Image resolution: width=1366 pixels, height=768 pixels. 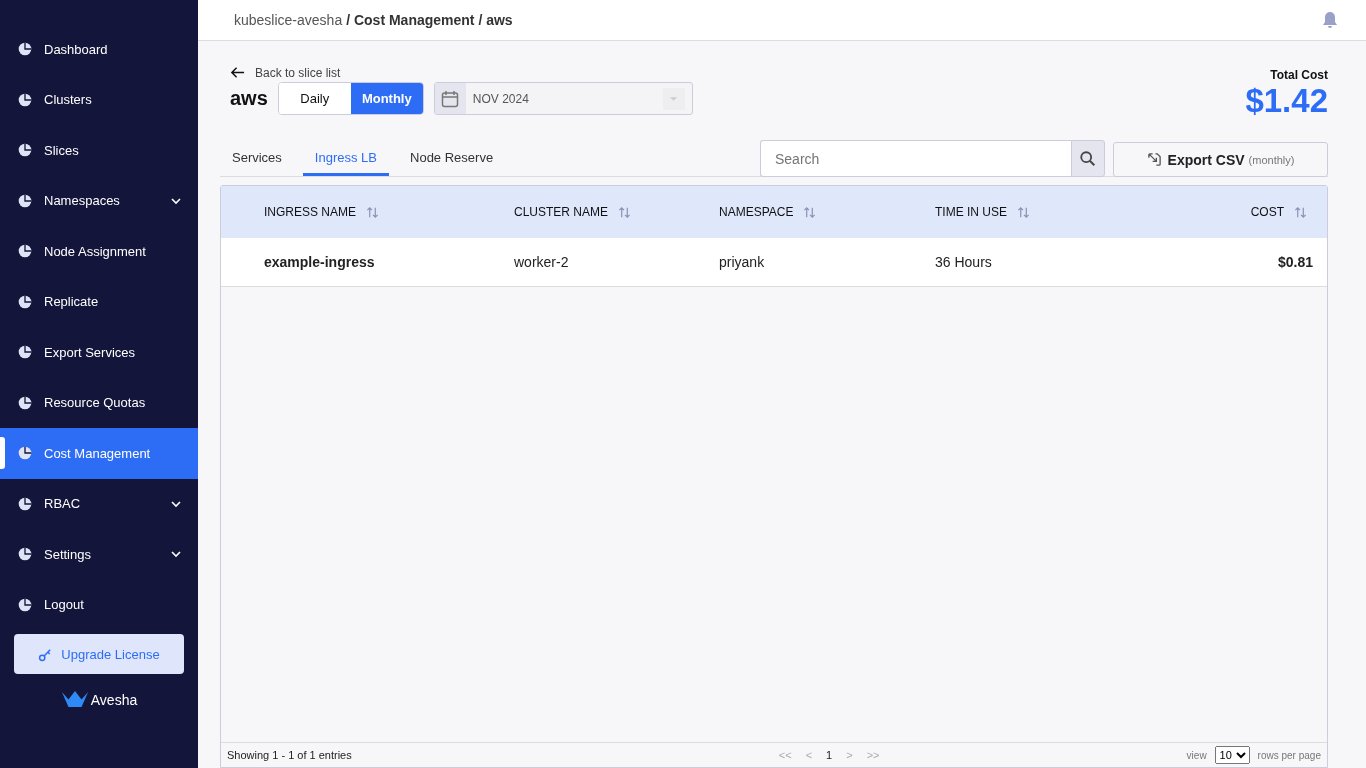 I want to click on entries-summary: Showing 1 - 1 of 1 entries, so click(x=289, y=755).